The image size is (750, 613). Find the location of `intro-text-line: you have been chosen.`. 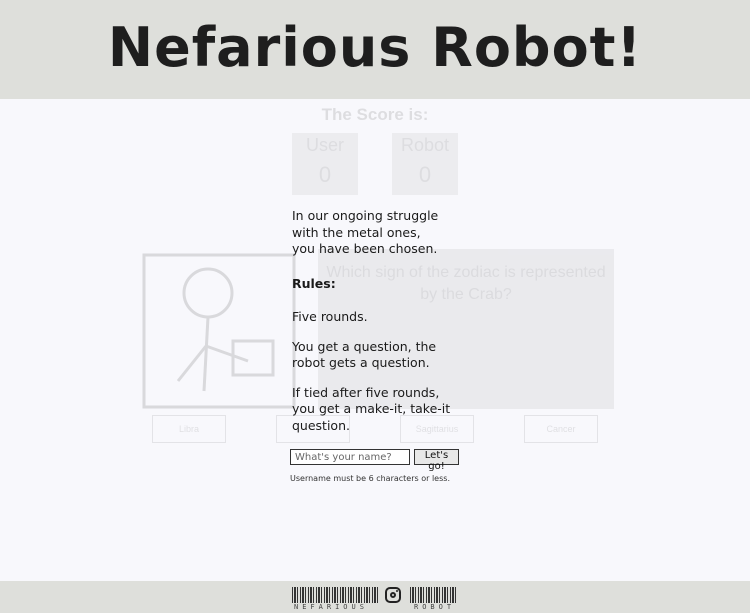

intro-text-line: you have been chosen. is located at coordinates (365, 248).